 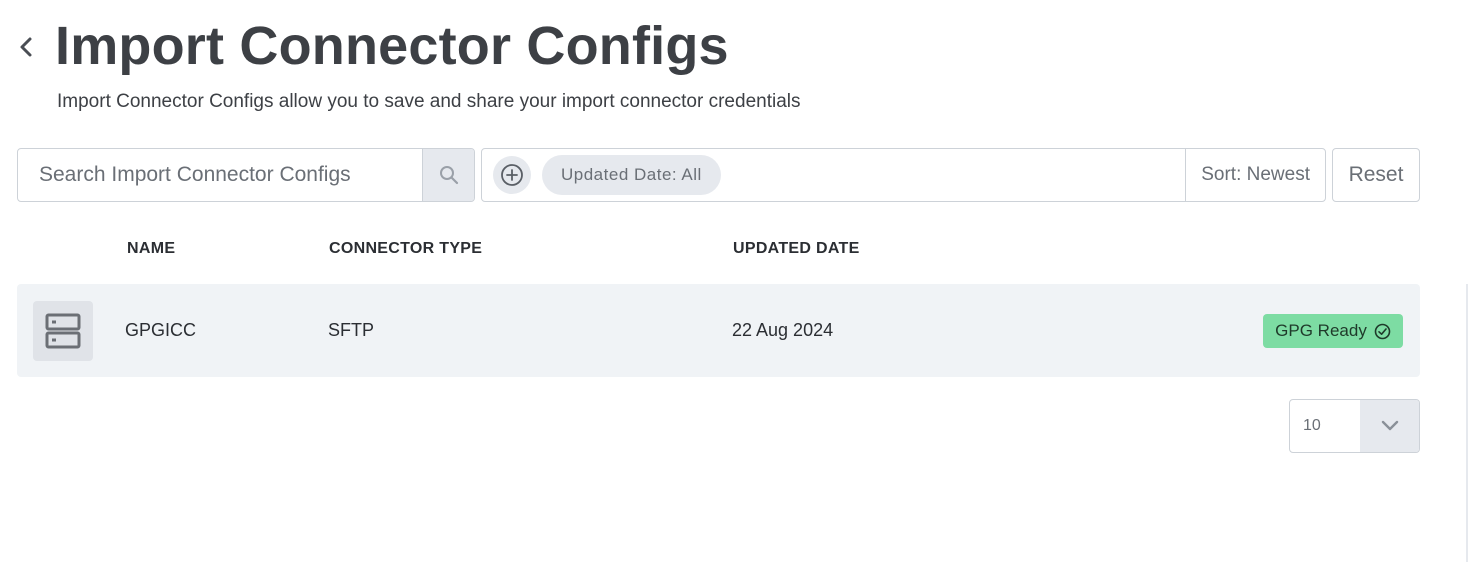 I want to click on table-header: NAME CONNECTOR TYPE UPDATED DATE, so click(x=734, y=251).